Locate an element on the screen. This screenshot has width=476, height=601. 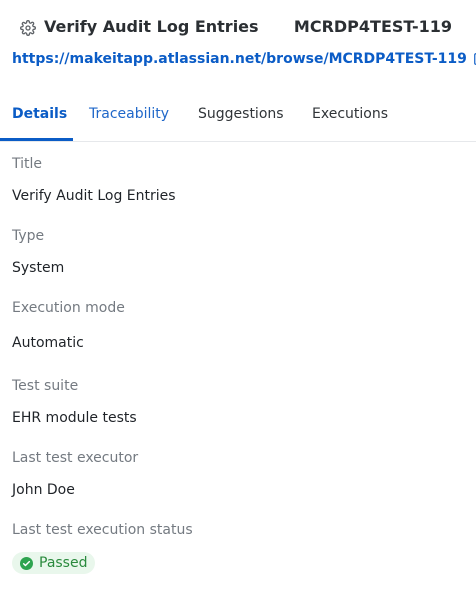
status-badge: Passed is located at coordinates (54, 563).